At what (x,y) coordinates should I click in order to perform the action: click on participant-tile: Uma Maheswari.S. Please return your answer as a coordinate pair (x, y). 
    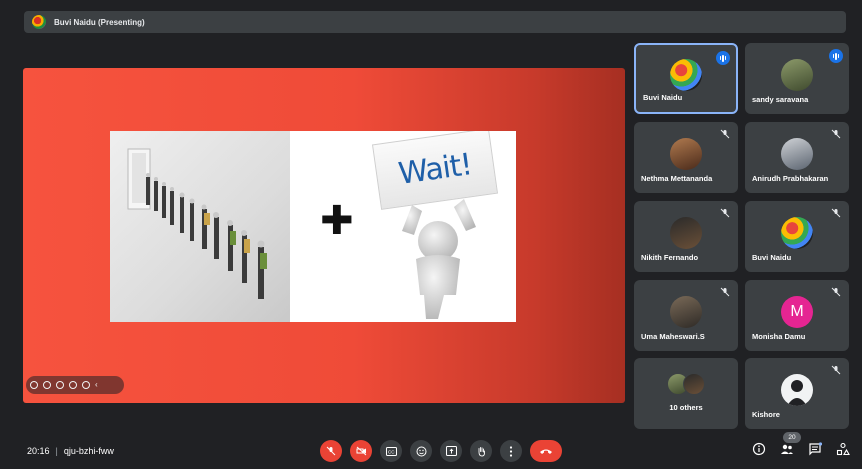
    Looking at the image, I should click on (686, 315).